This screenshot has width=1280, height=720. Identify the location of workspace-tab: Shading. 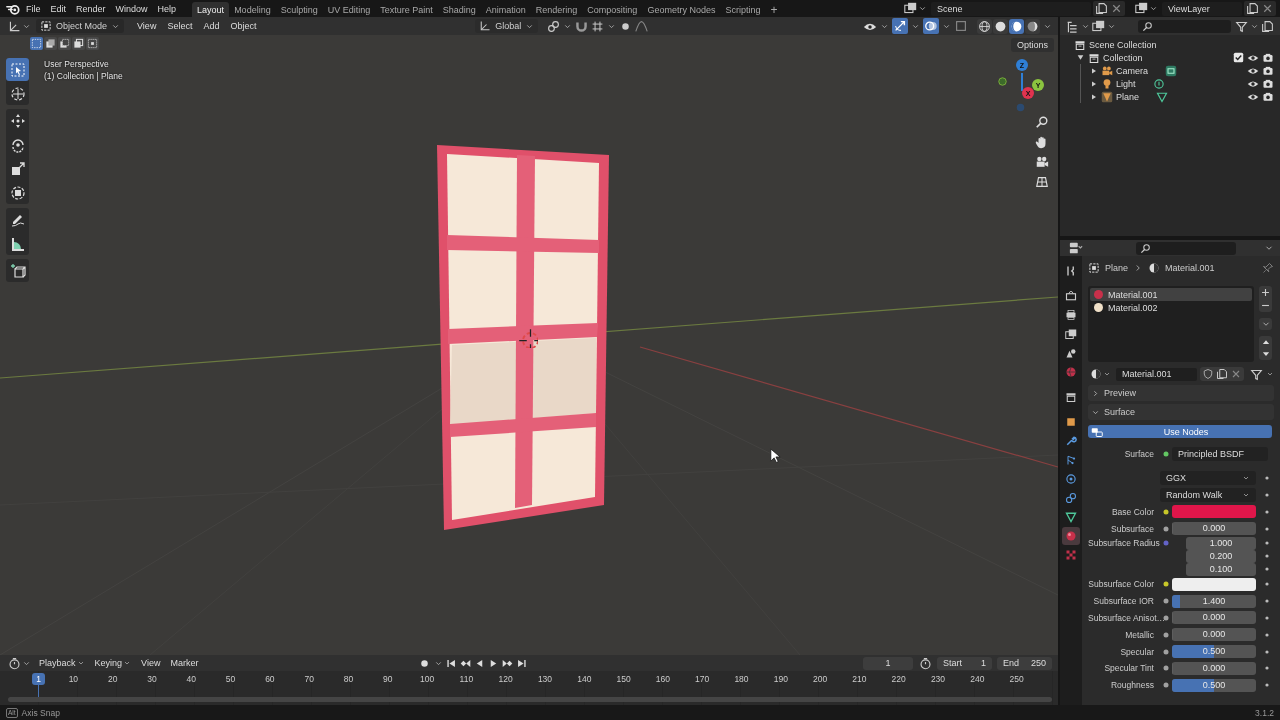
(459, 9).